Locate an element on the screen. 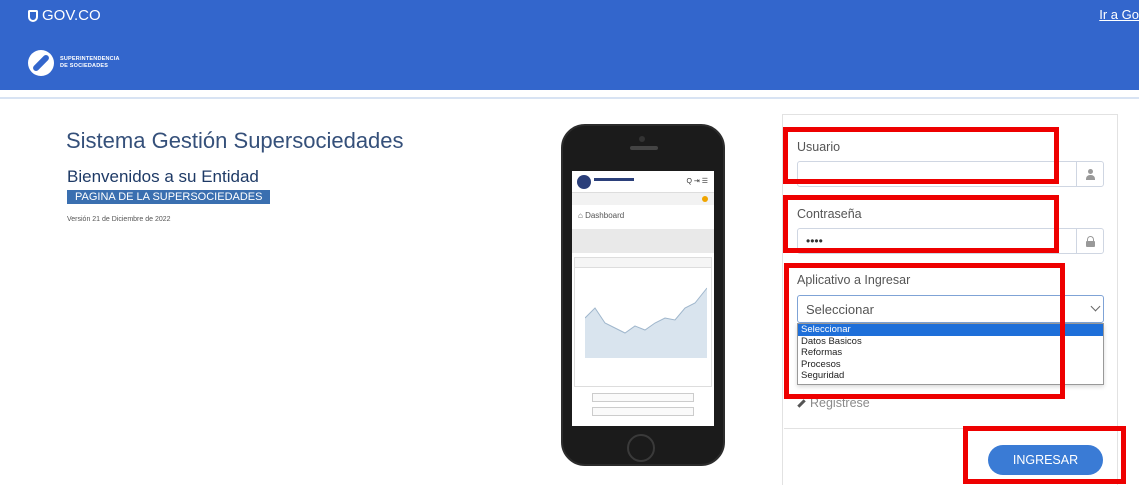  usuario-addon is located at coordinates (1090, 174).